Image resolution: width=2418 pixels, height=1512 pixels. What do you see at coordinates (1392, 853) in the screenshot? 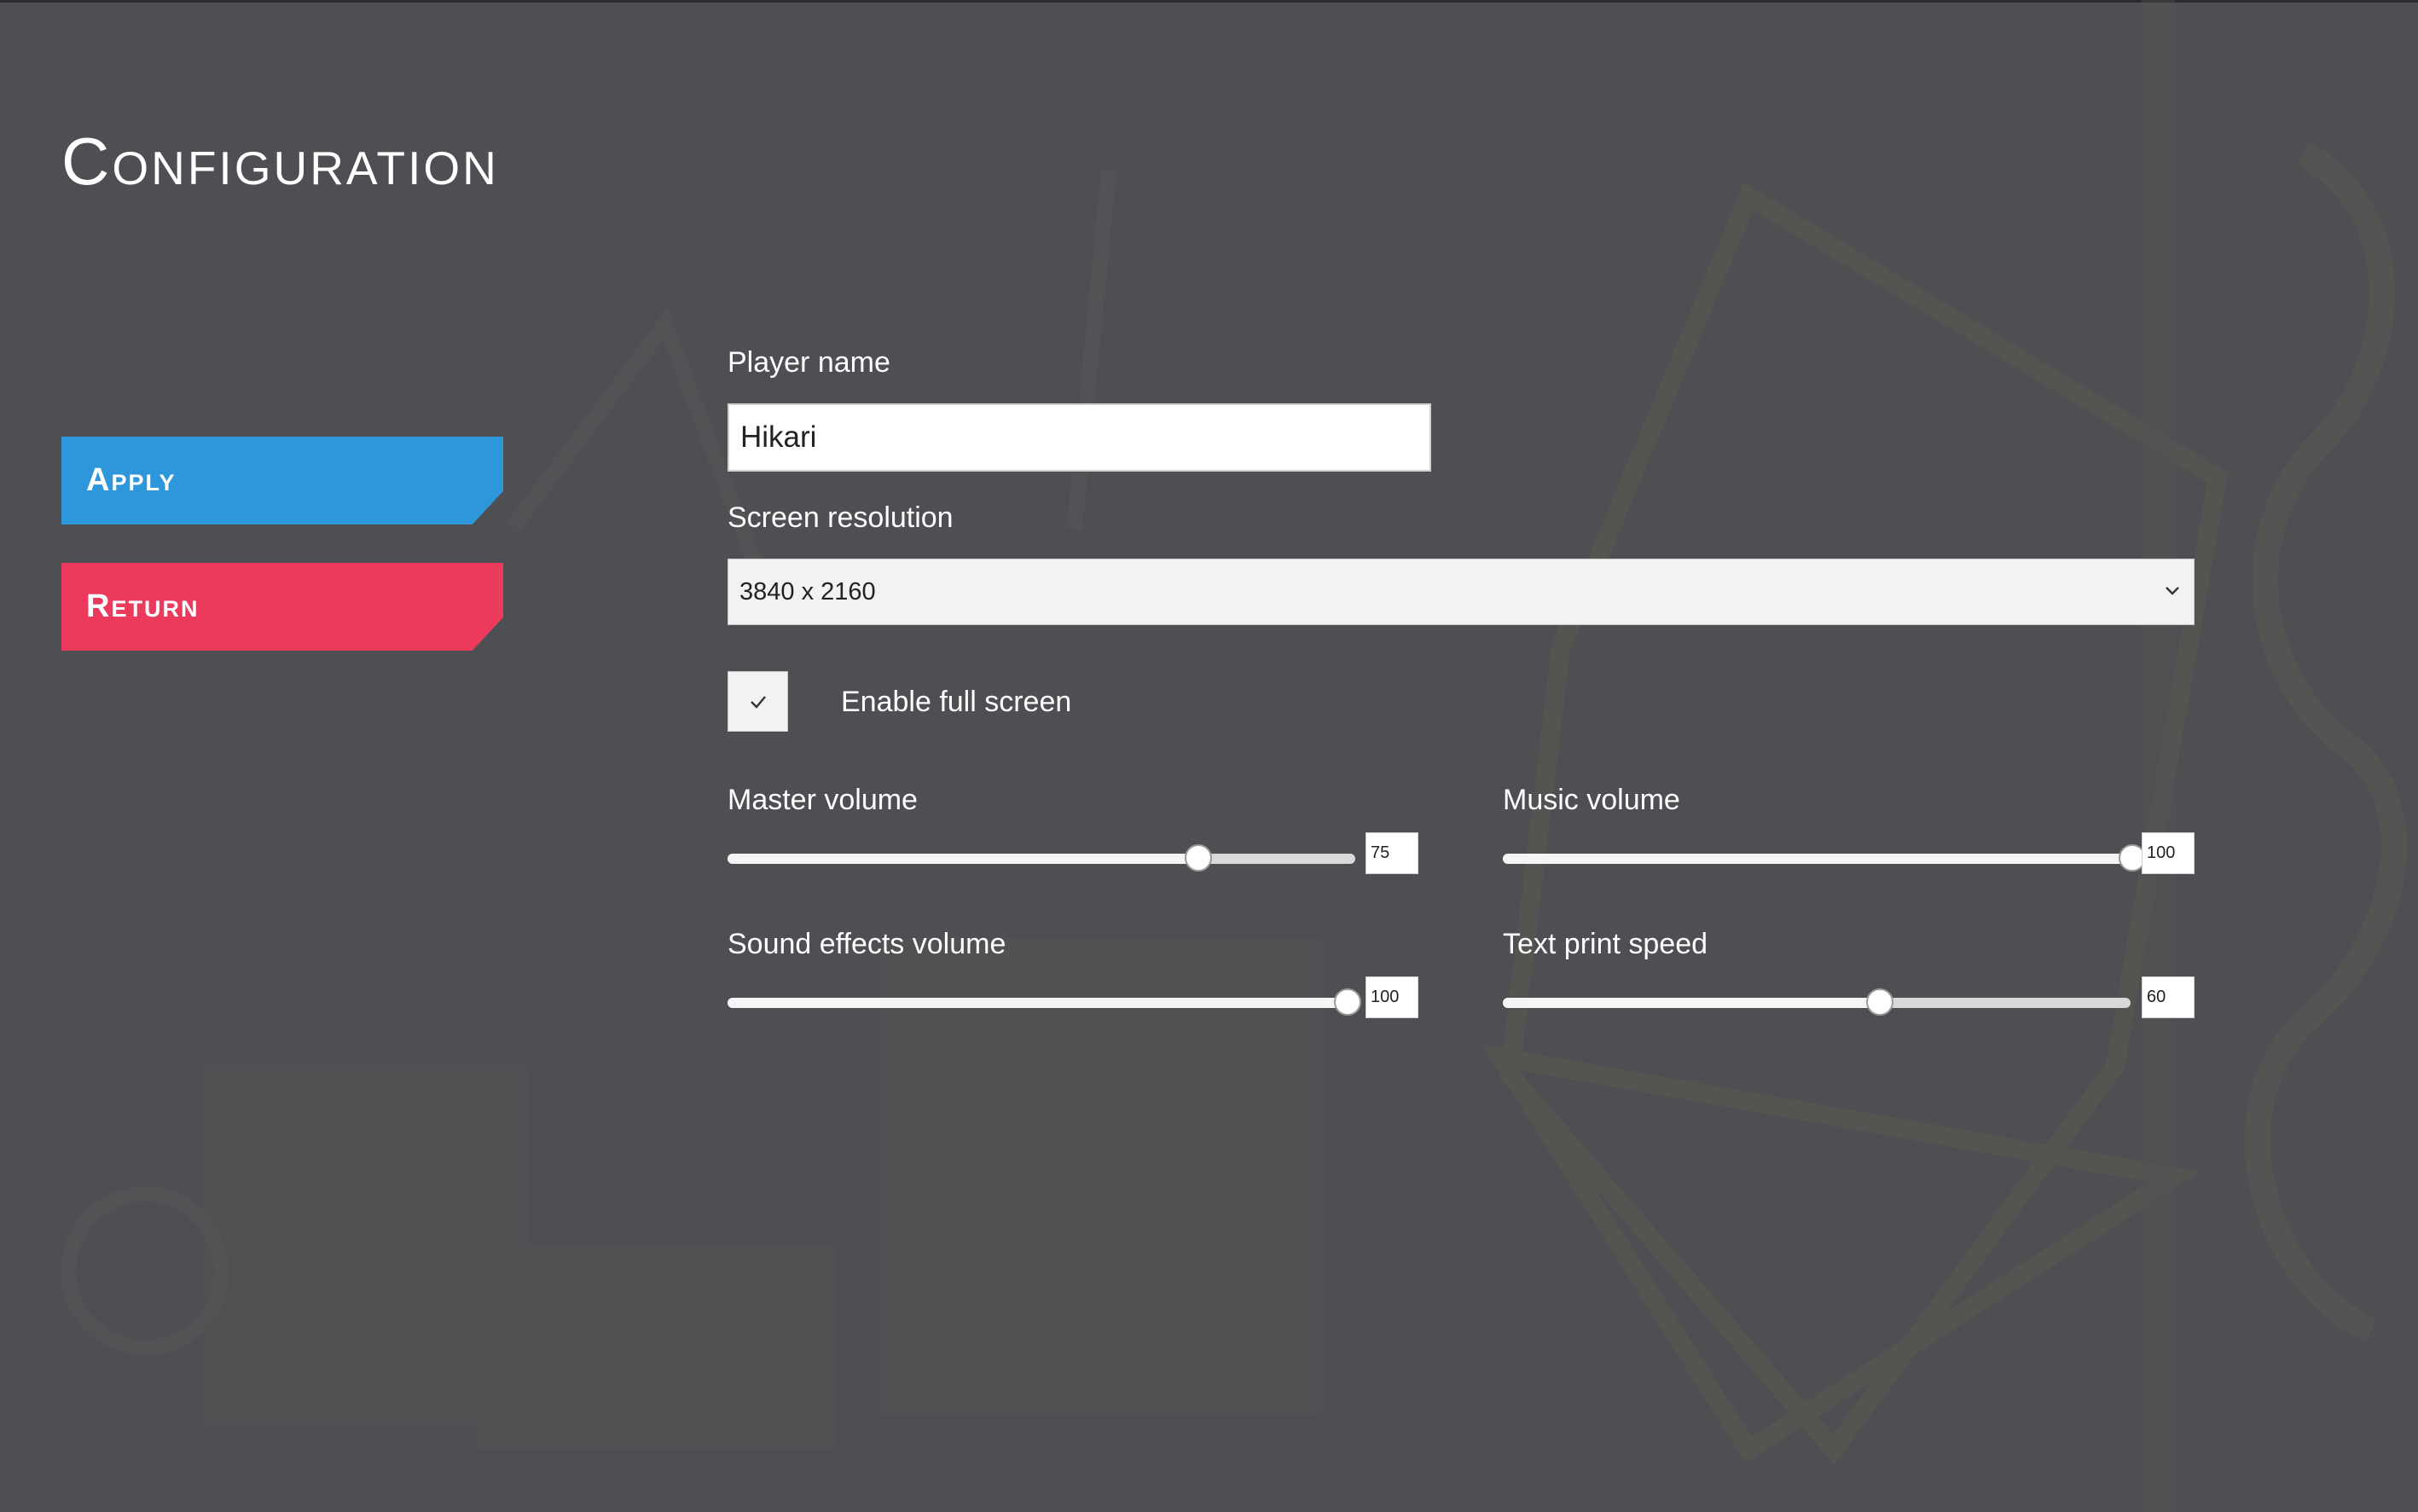
I see `master-volume-value: 75` at bounding box center [1392, 853].